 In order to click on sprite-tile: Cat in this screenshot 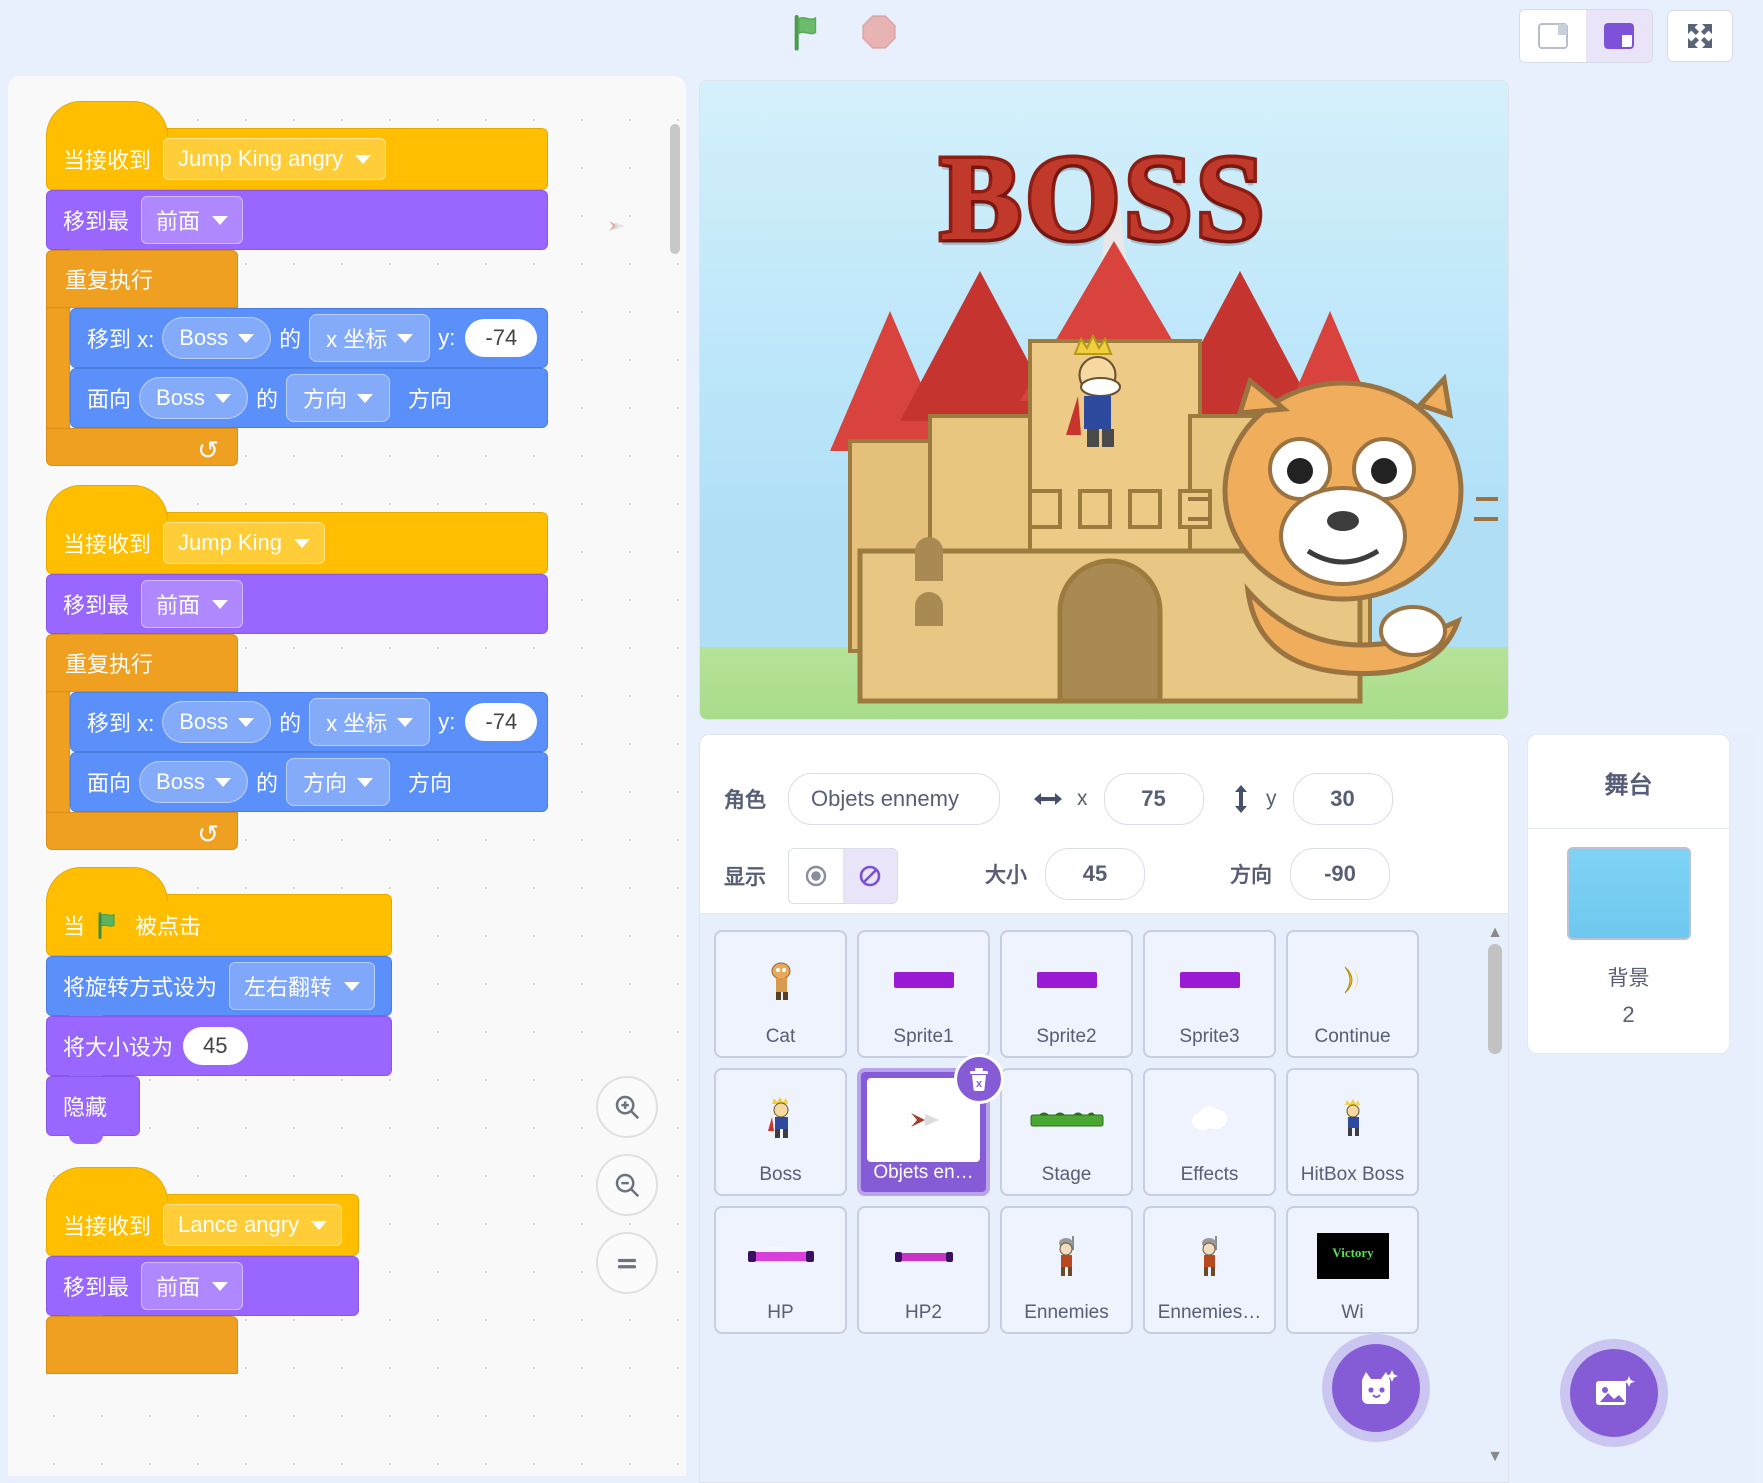, I will do `click(780, 994)`.